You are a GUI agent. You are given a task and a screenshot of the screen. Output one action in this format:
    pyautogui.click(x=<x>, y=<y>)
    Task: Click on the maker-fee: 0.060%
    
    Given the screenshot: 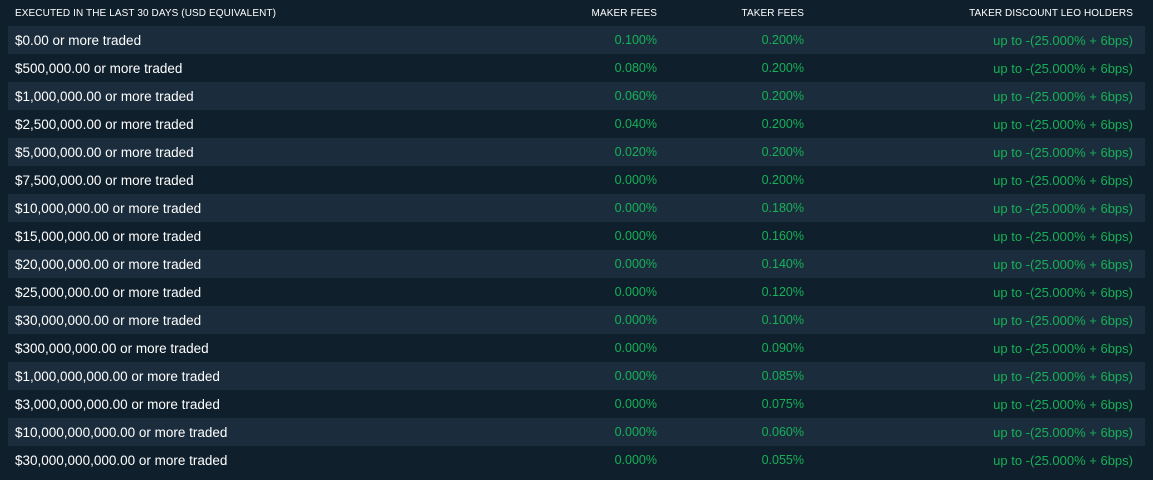 What is the action you would take?
    pyautogui.click(x=635, y=96)
    